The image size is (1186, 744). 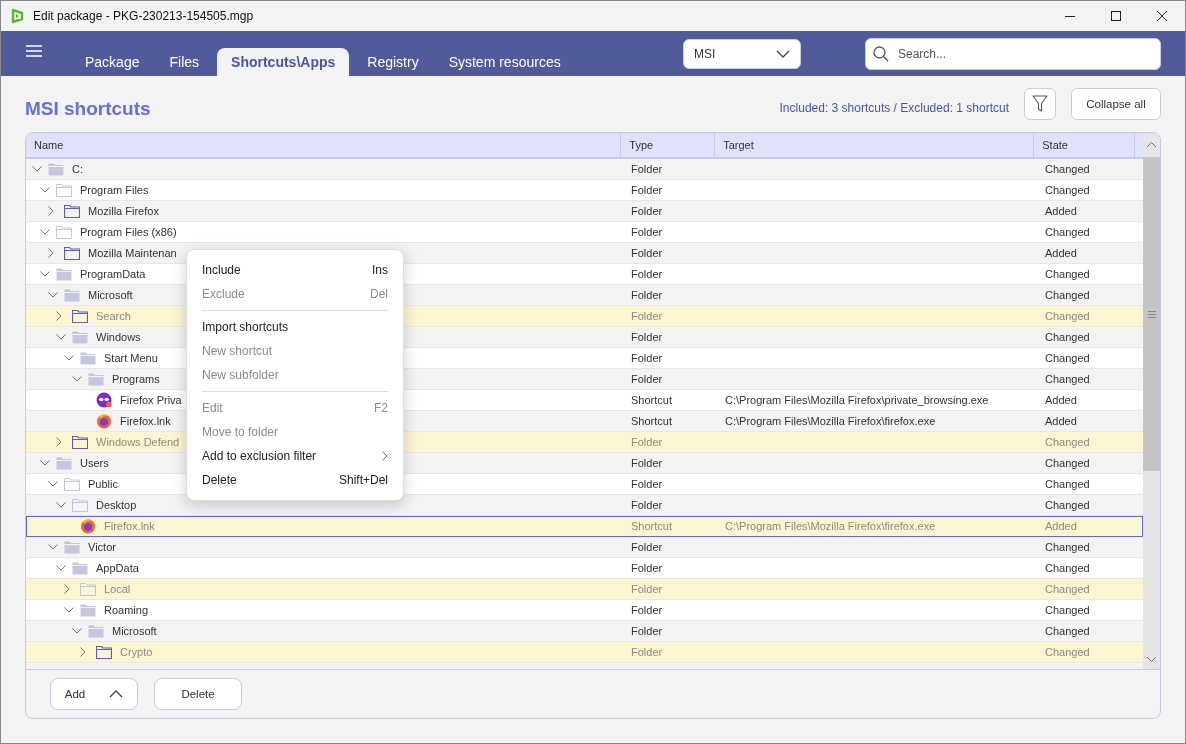 I want to click on filter-icon, so click(x=1040, y=104).